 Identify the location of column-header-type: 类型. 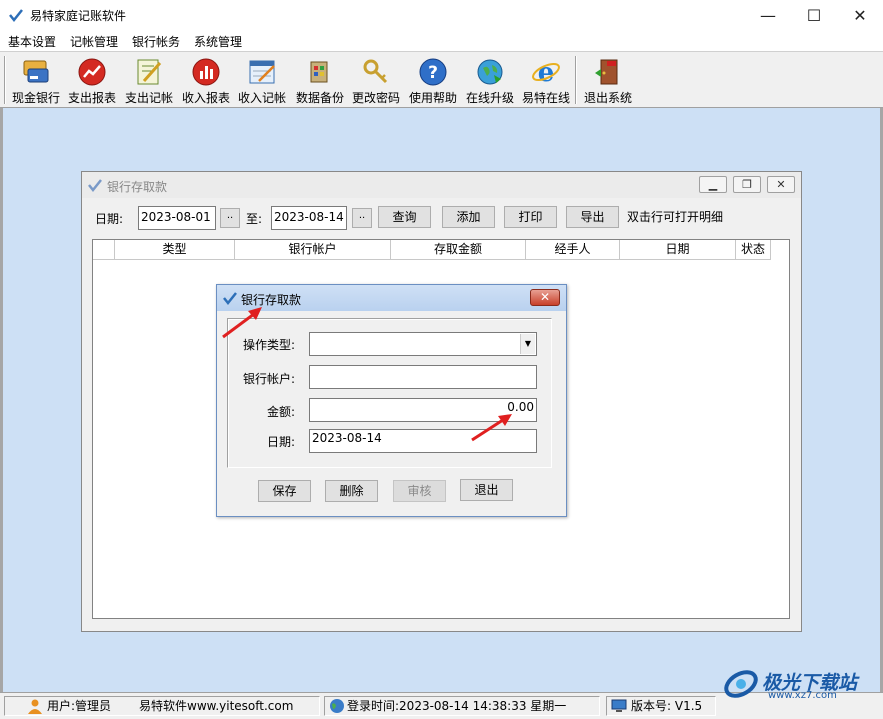
(175, 250).